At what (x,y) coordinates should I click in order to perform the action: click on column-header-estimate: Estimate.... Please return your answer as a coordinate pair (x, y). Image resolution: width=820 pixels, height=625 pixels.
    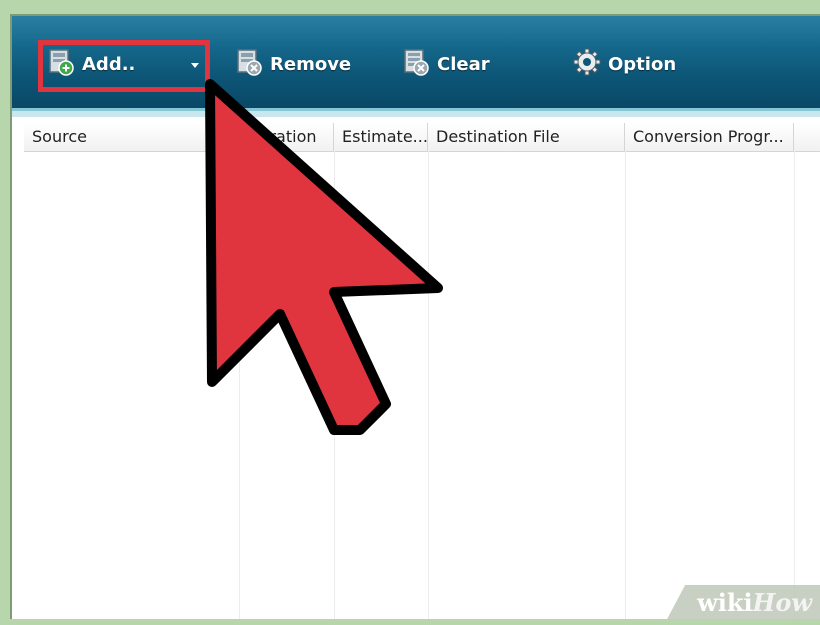
    Looking at the image, I should click on (381, 137).